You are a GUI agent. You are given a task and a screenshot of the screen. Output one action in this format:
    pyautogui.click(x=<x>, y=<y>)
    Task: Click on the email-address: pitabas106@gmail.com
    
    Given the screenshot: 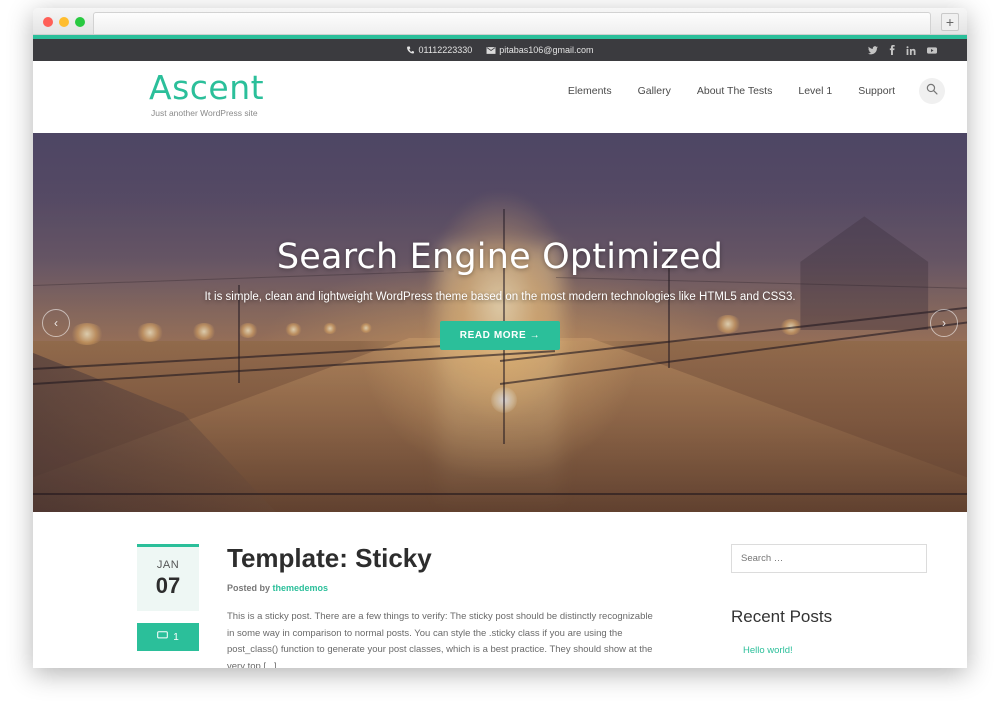 What is the action you would take?
    pyautogui.click(x=546, y=50)
    